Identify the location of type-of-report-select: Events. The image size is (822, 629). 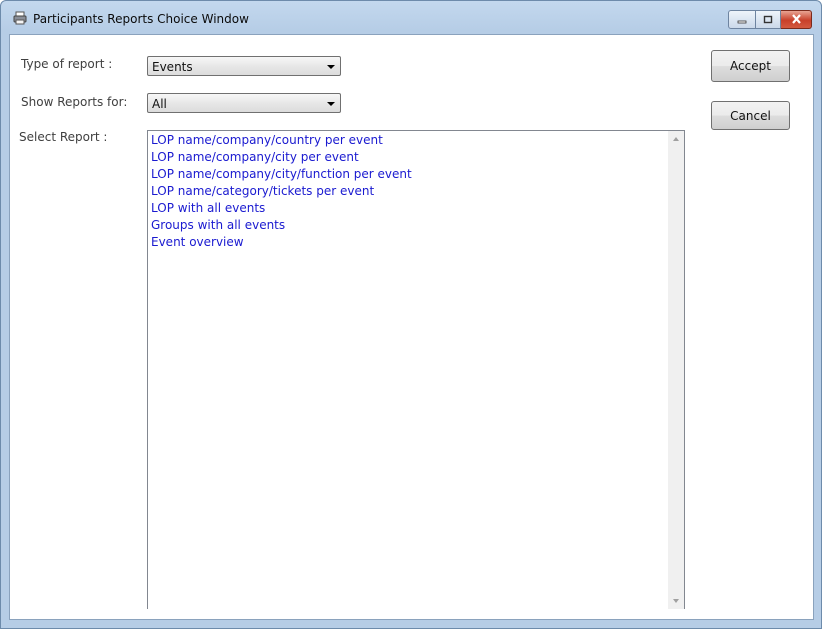
(244, 66).